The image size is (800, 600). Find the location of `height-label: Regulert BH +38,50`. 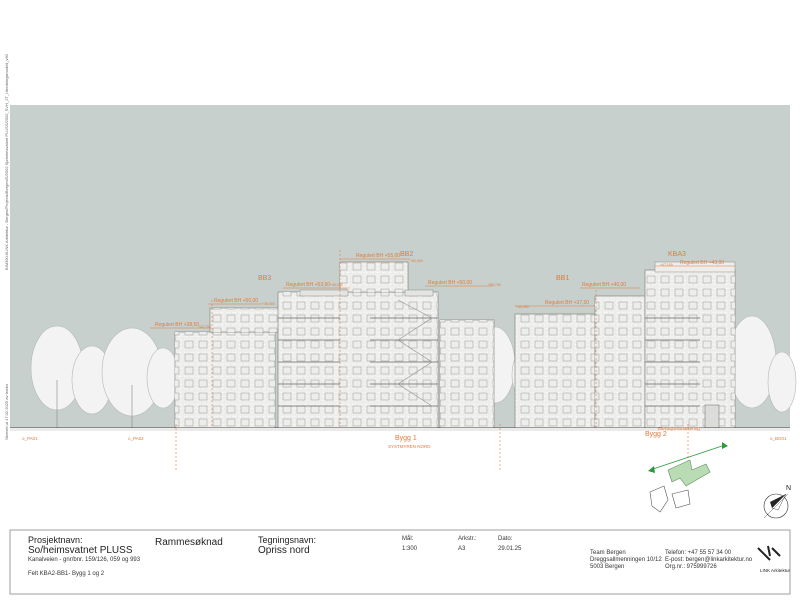

height-label: Regulert BH +38,50 is located at coordinates (177, 325).